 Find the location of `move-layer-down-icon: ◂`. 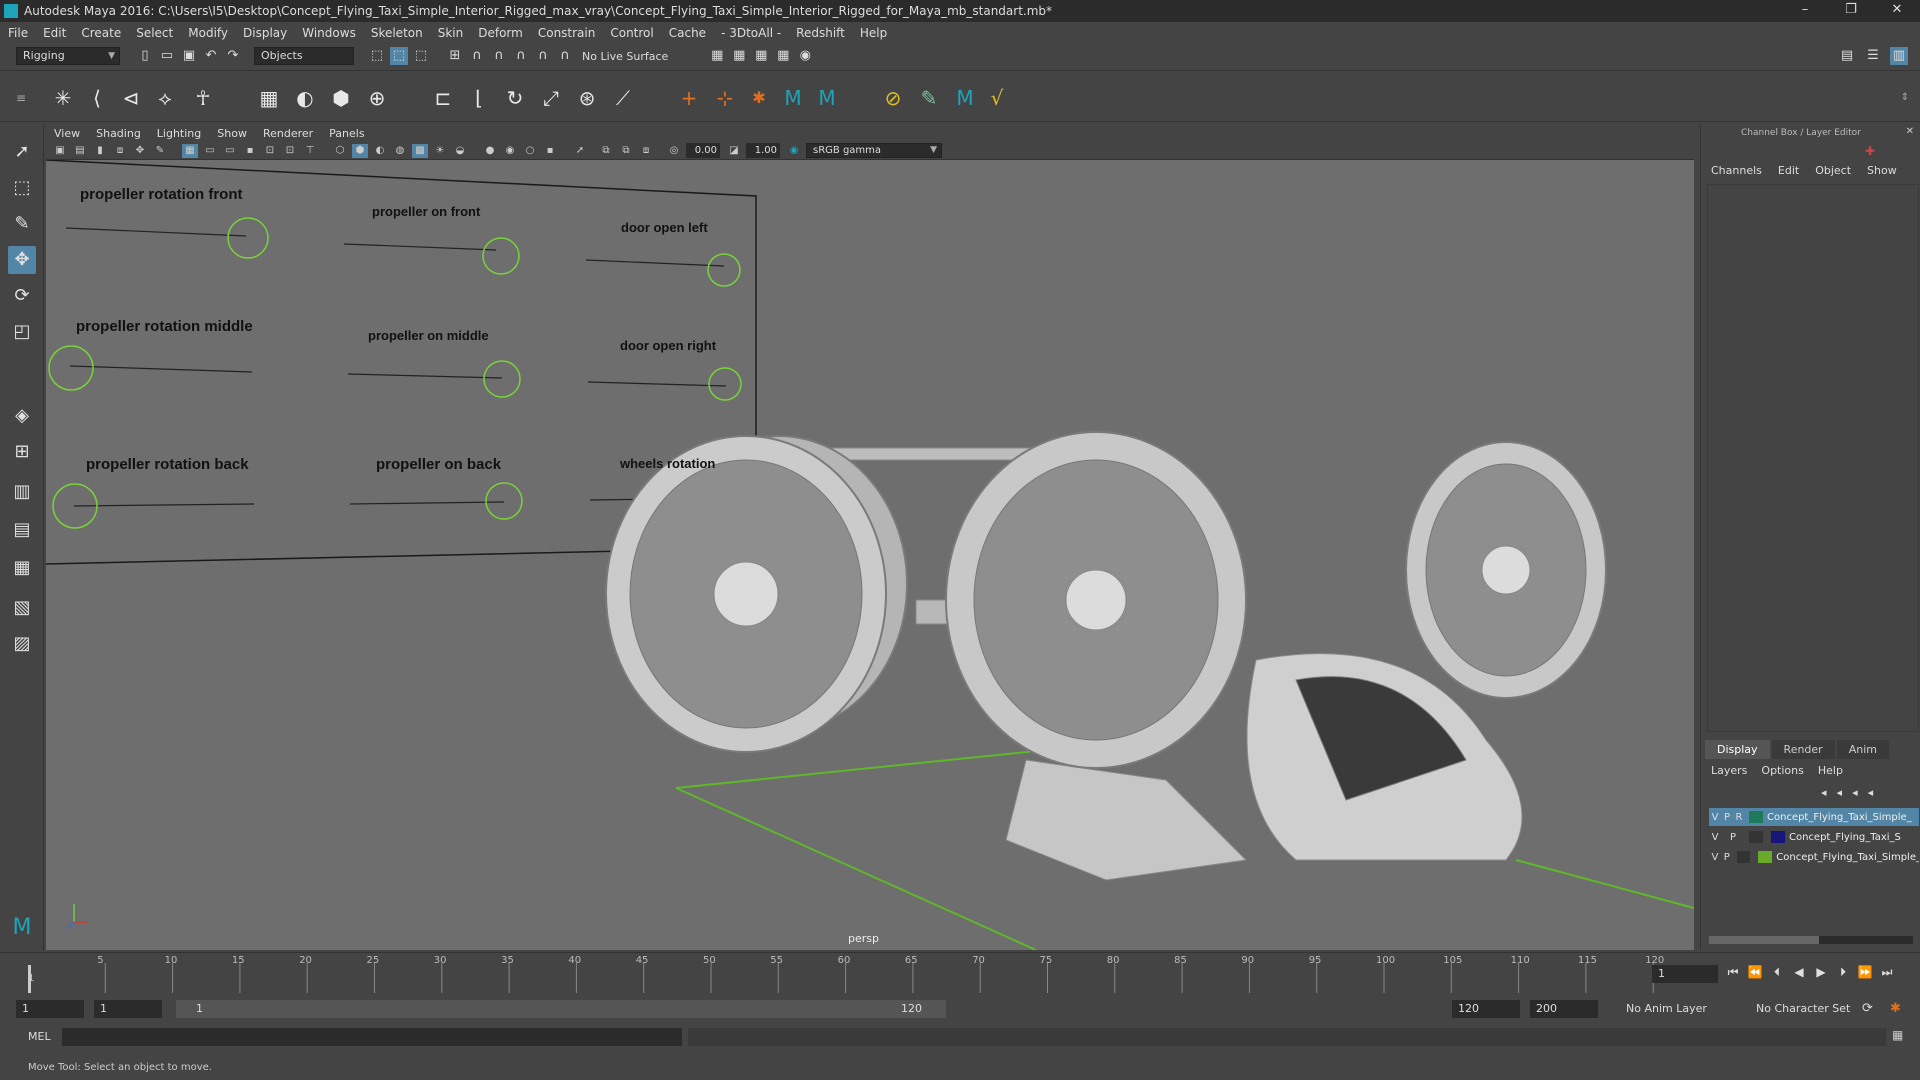

move-layer-down-icon: ◂ is located at coordinates (1840, 792).